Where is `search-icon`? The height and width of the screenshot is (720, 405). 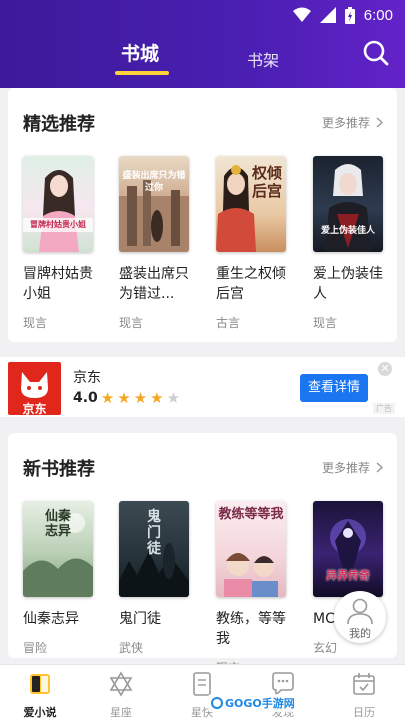 search-icon is located at coordinates (376, 53).